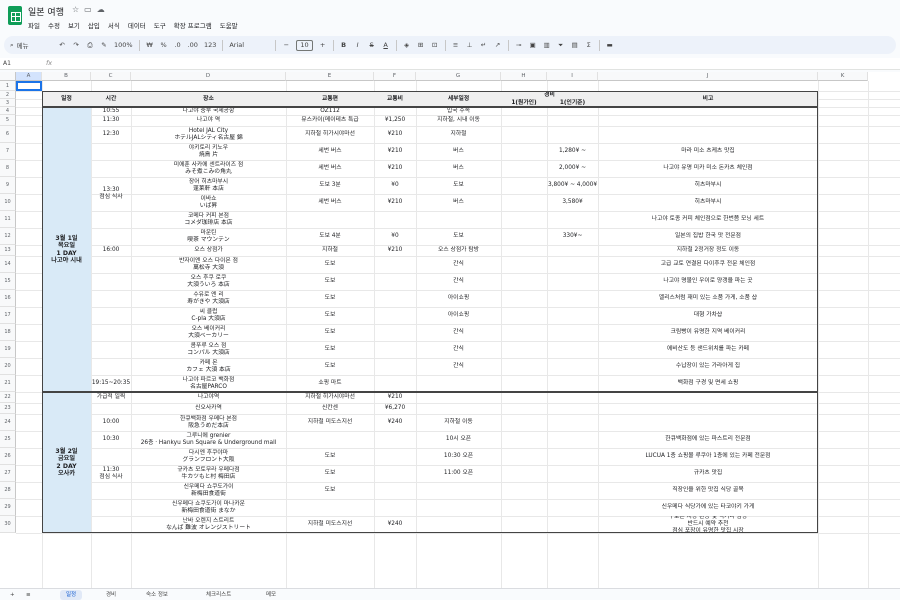 The height and width of the screenshot is (600, 900). I want to click on percent-button: %, so click(164, 45).